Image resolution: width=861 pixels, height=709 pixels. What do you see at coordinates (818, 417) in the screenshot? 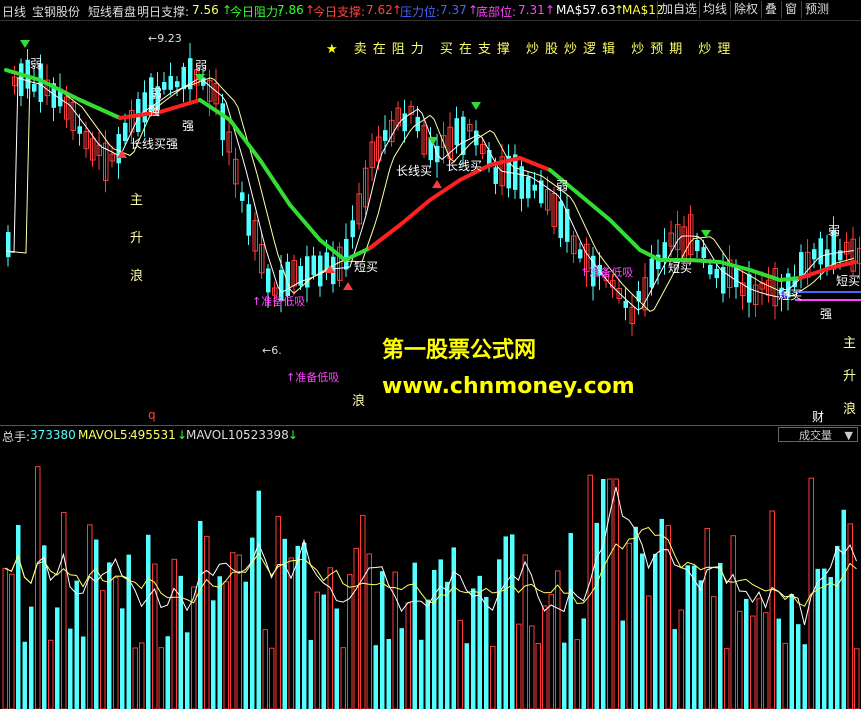
I see `cai-label: 财` at bounding box center [818, 417].